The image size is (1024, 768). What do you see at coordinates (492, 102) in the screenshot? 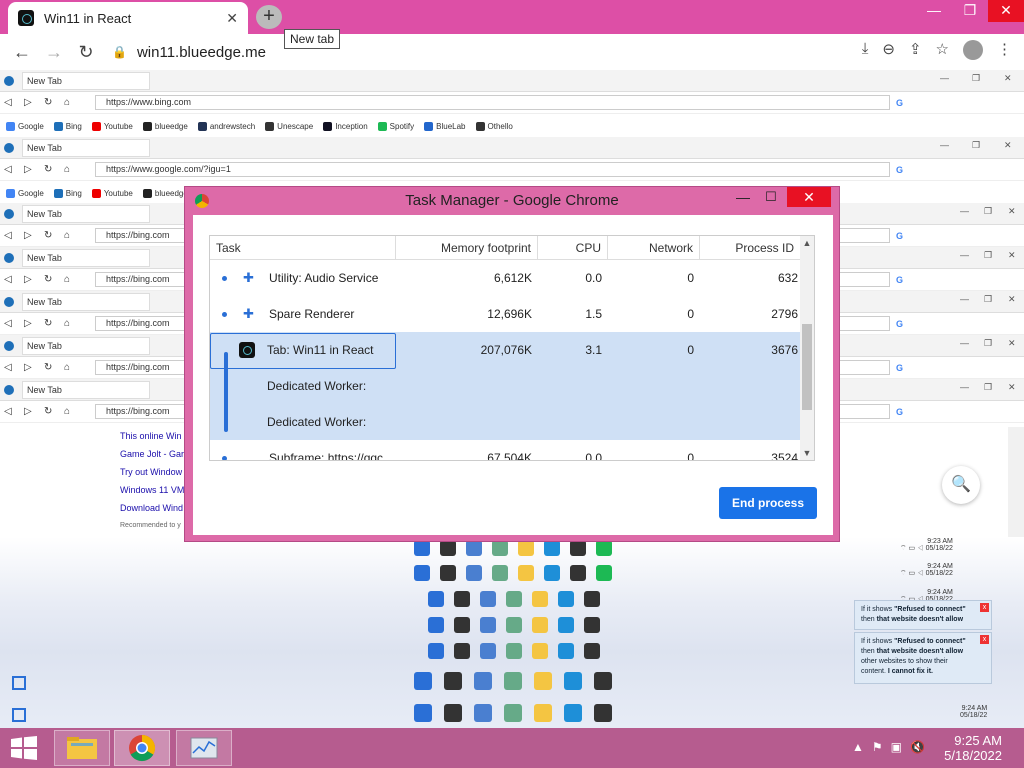
I see `nested-url-input: https://www.bing.com` at bounding box center [492, 102].